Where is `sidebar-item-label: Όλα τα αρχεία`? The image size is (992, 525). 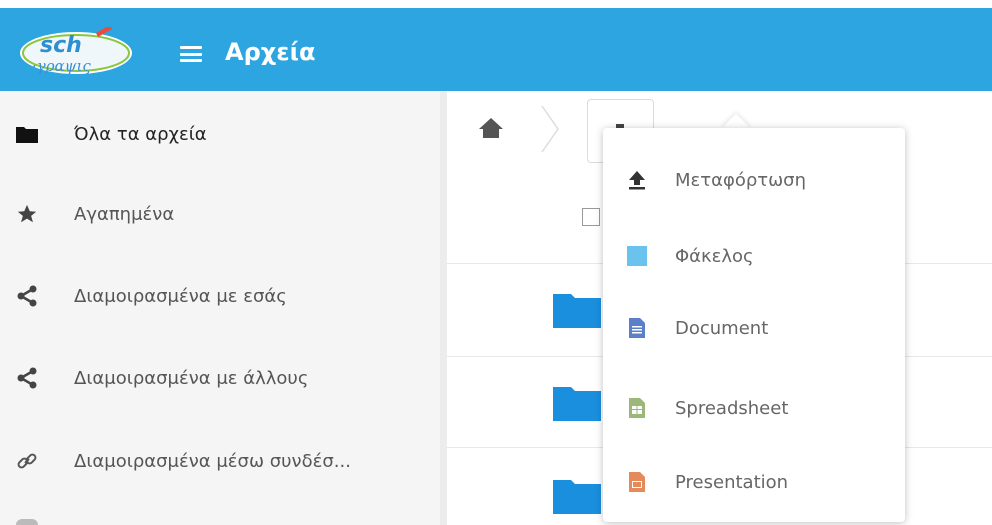 sidebar-item-label: Όλα τα αρχεία is located at coordinates (140, 134).